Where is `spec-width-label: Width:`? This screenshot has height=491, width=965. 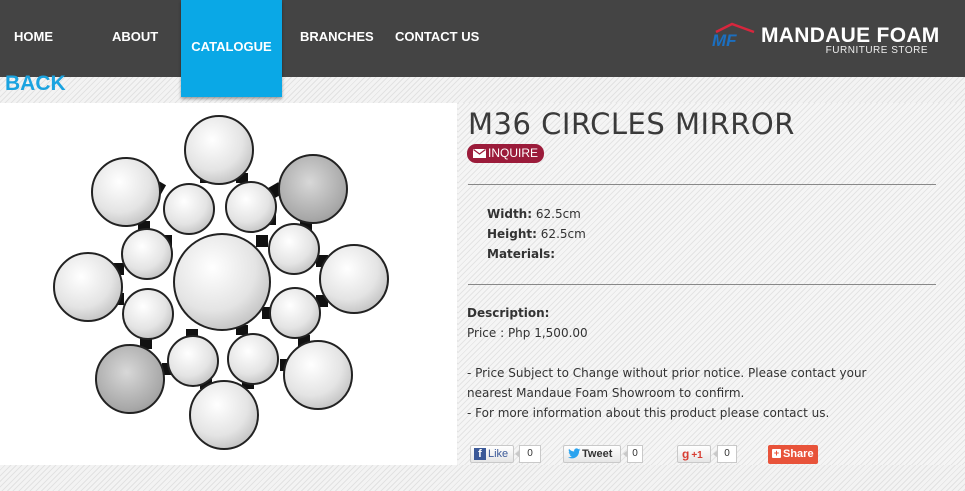
spec-width-label: Width: is located at coordinates (510, 214).